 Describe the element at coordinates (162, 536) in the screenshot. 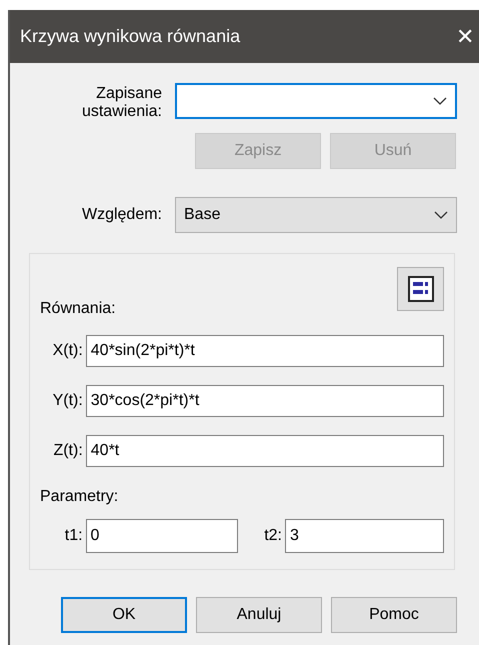

I see `parameter-field: 0` at that location.